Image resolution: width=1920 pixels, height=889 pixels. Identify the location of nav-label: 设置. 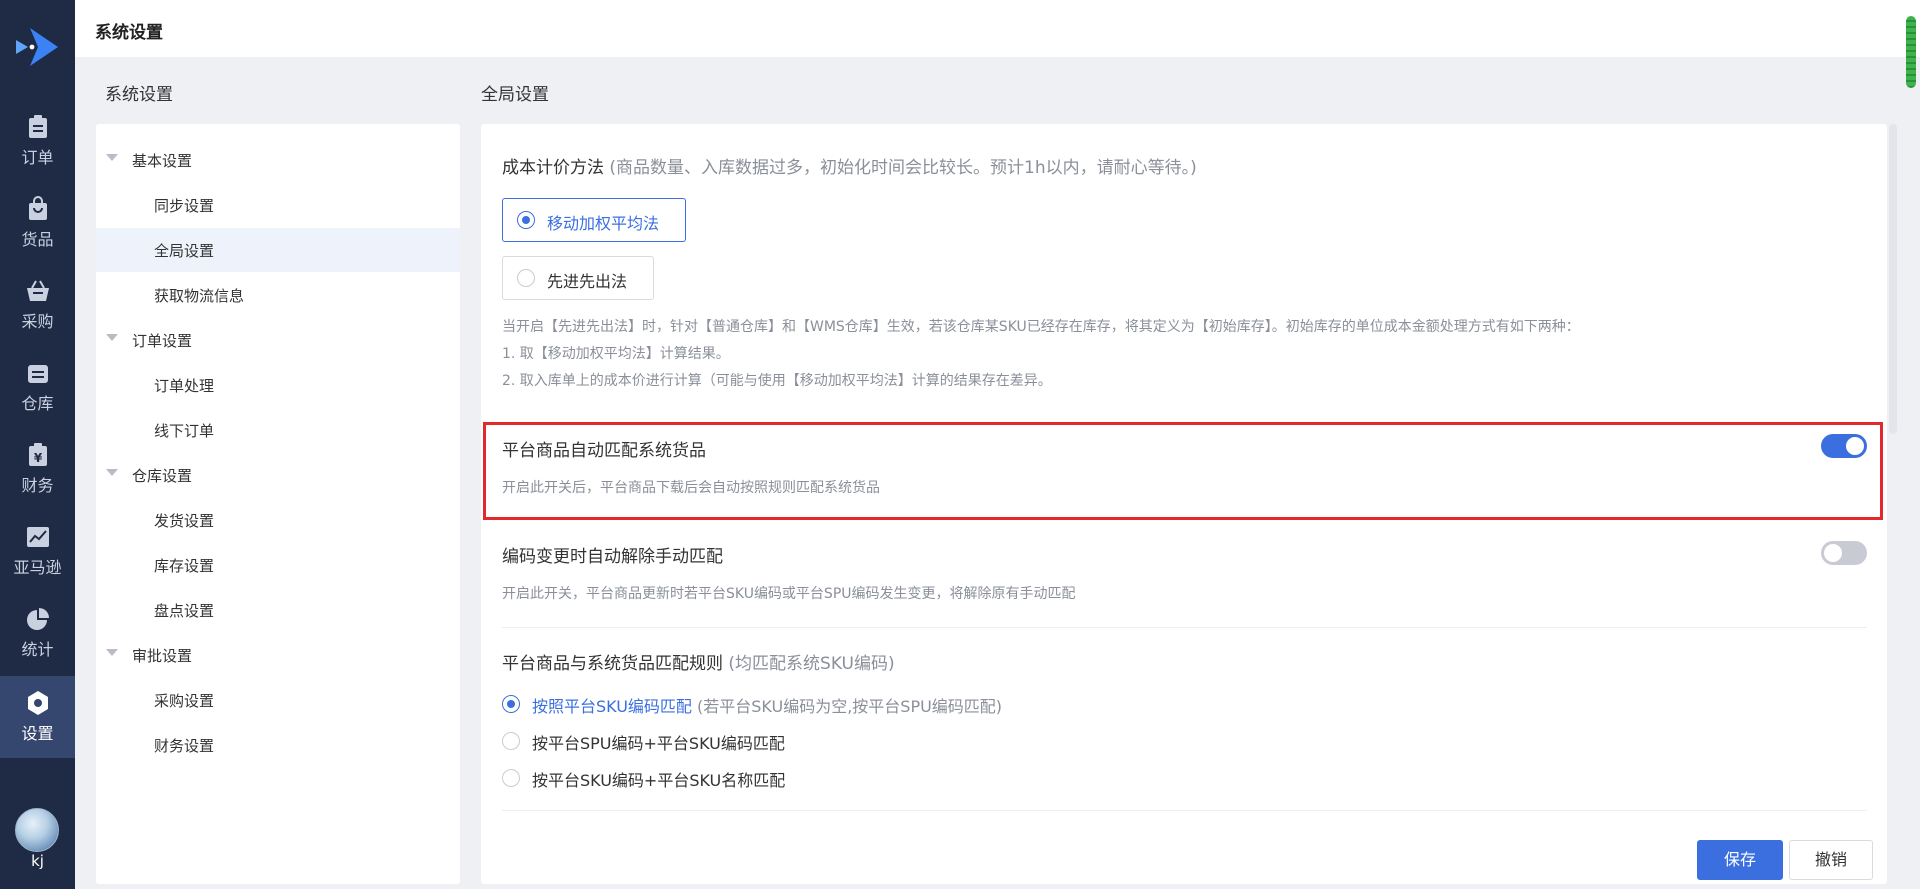
(37, 733).